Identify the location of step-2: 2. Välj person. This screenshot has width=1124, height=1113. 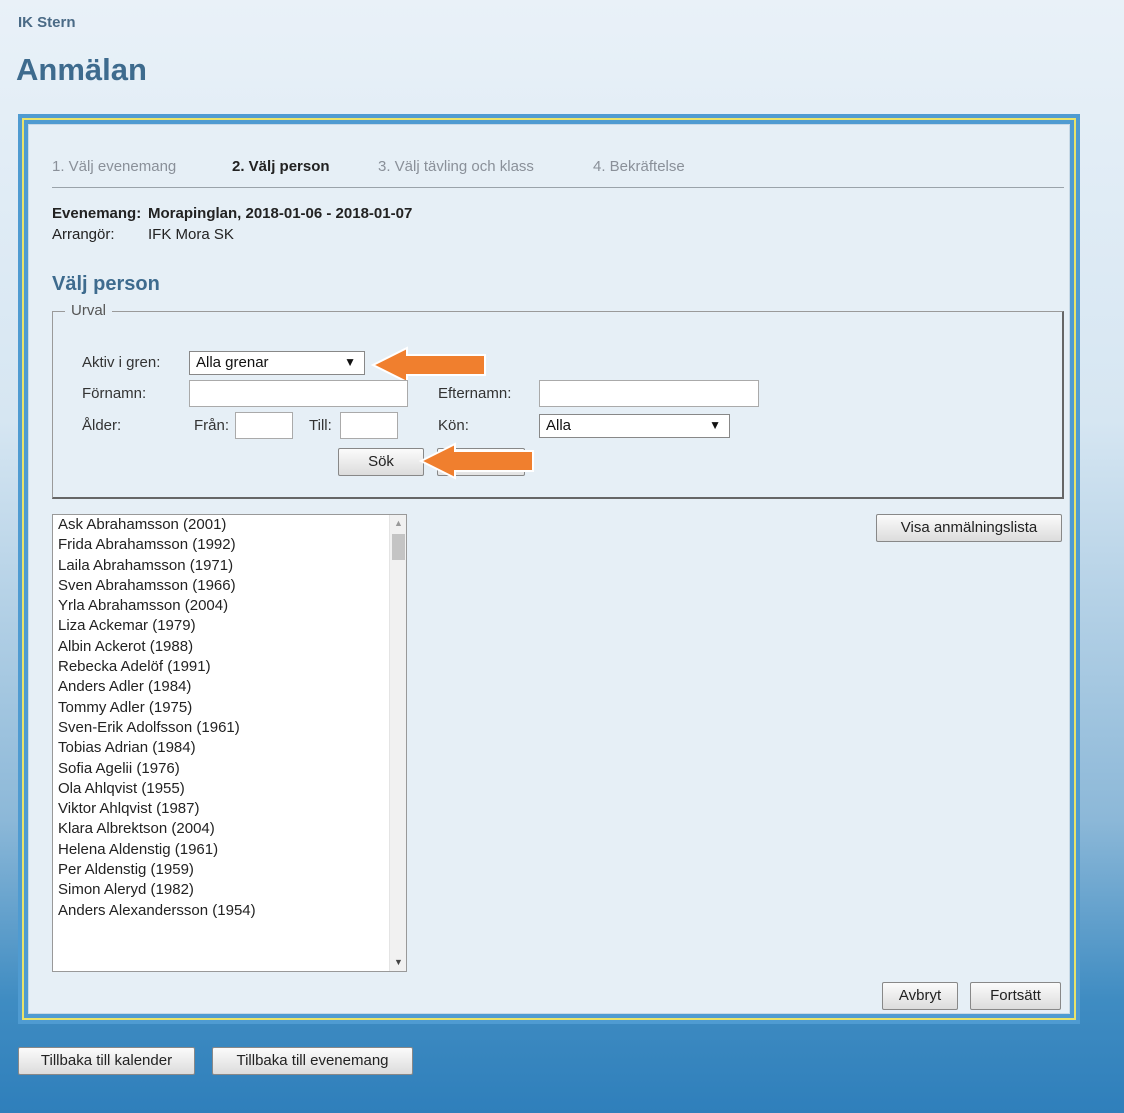
(281, 166).